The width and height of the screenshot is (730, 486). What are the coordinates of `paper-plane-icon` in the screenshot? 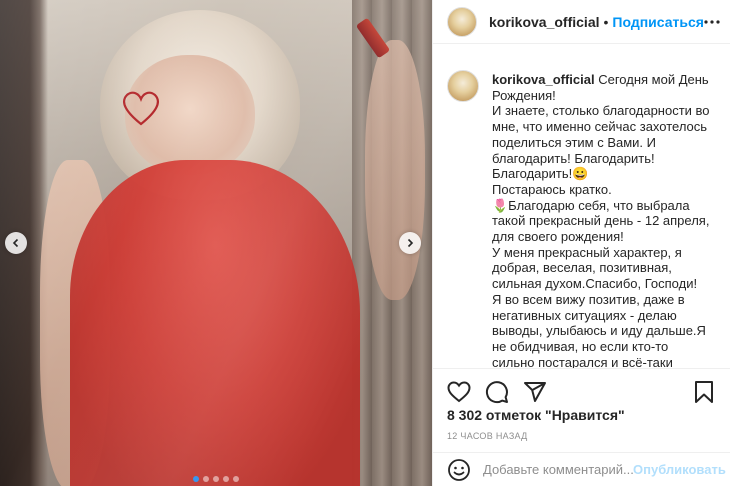 It's located at (535, 391).